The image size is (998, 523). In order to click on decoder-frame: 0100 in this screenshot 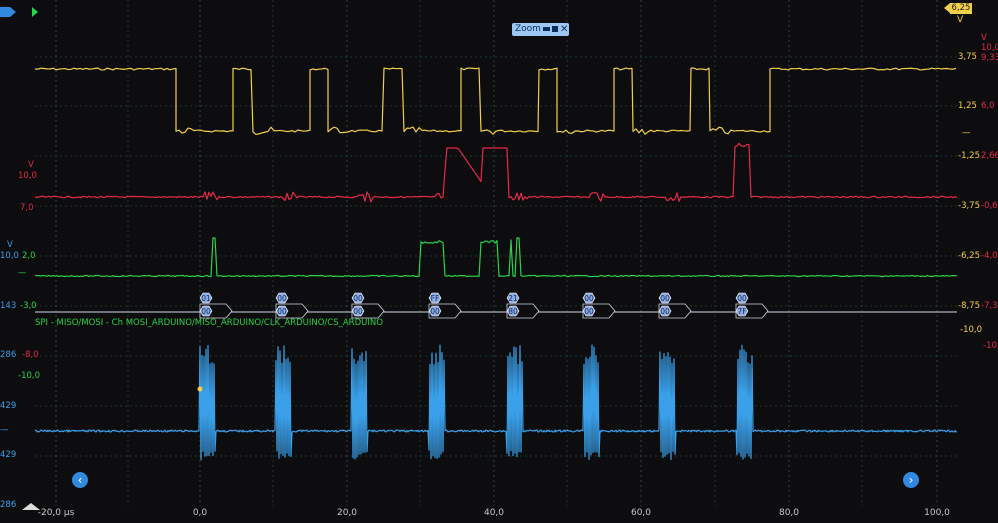, I will do `click(216, 305)`.